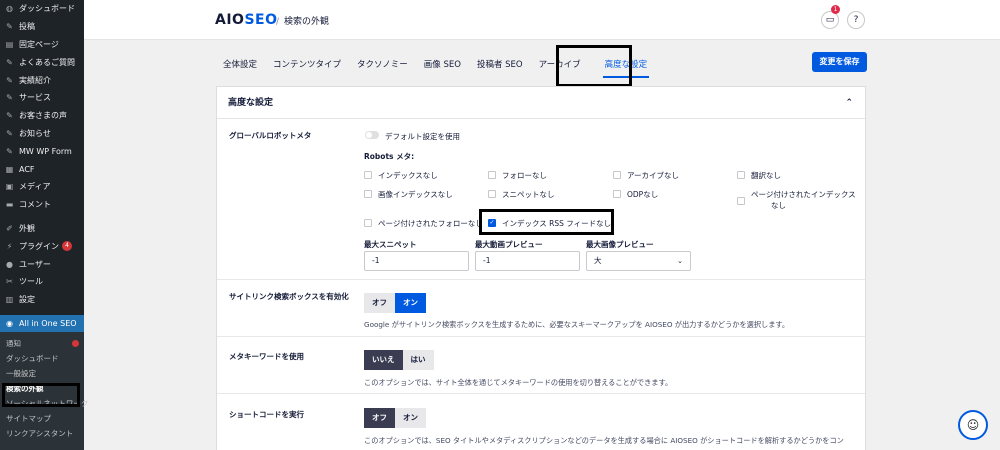 This screenshot has height=450, width=1000. What do you see at coordinates (9, 323) in the screenshot?
I see `aioseo-icon: ◉` at bounding box center [9, 323].